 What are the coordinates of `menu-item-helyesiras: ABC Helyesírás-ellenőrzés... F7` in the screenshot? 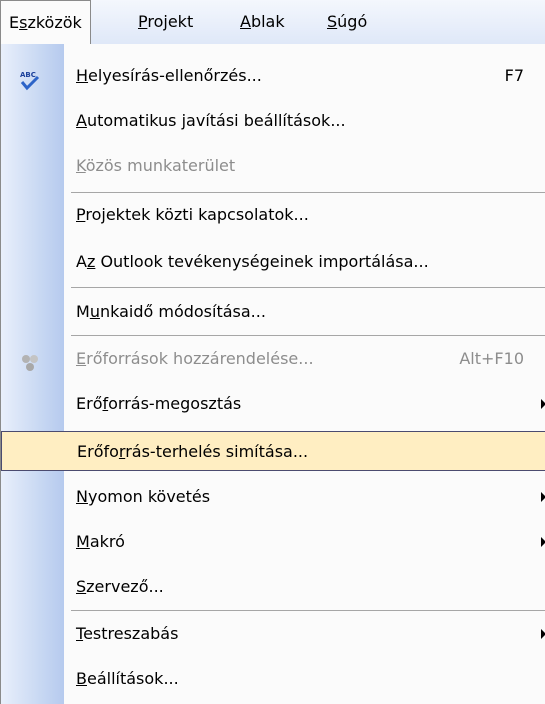 It's located at (273, 76).